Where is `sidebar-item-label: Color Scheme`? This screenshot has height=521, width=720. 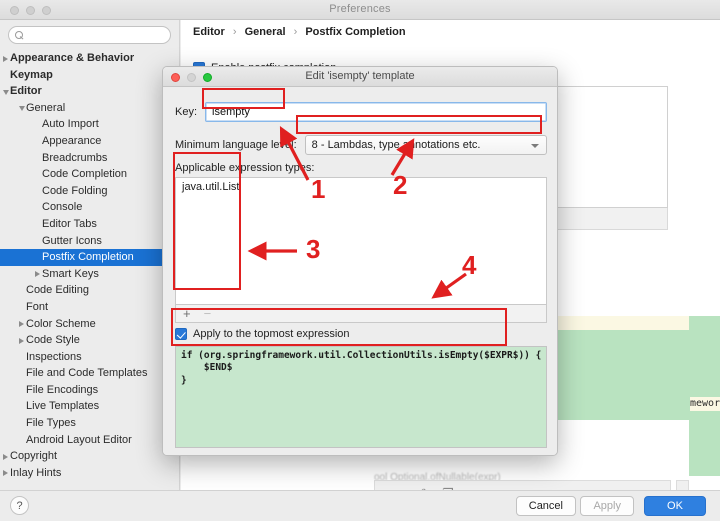 sidebar-item-label: Color Scheme is located at coordinates (61, 323).